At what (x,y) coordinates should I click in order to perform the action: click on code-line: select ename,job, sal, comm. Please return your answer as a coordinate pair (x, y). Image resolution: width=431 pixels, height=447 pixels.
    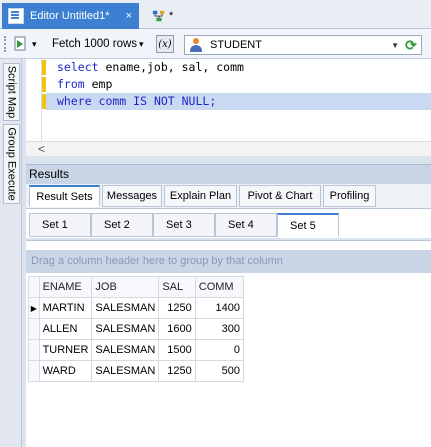
    Looking at the image, I should click on (238, 67).